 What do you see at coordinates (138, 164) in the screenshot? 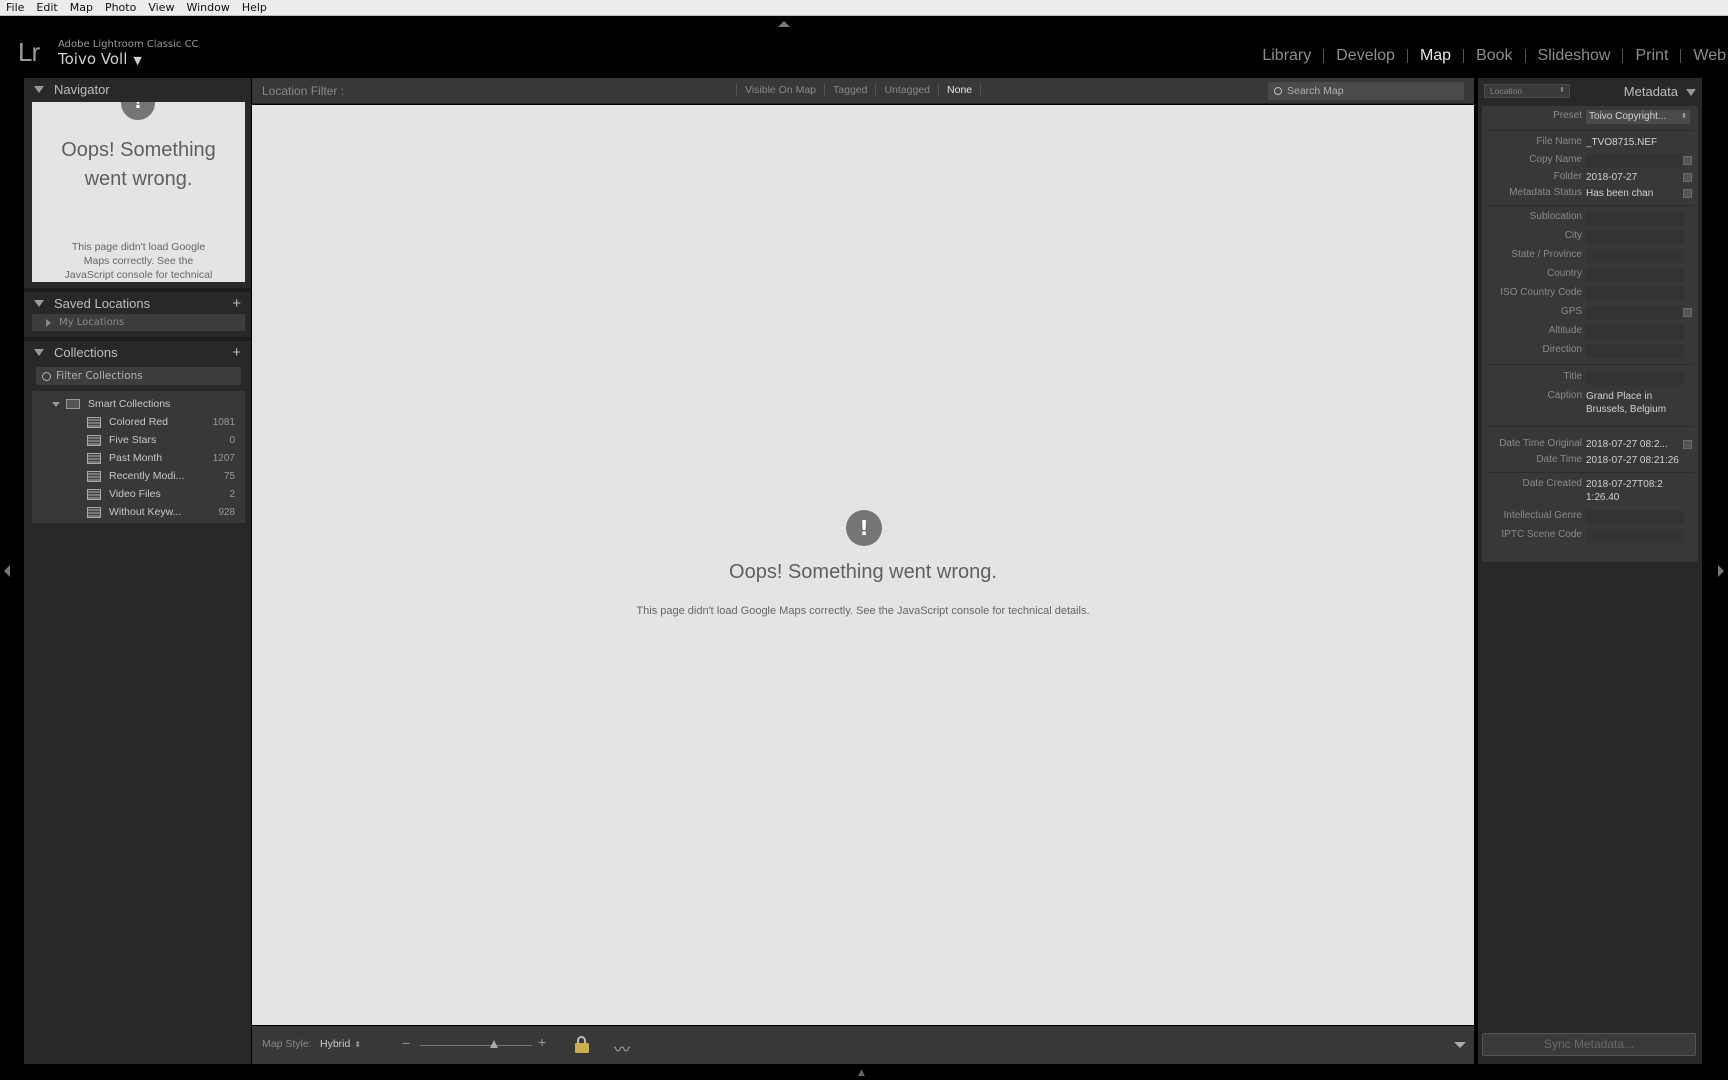
I see `navigator-error-title: Oops! Something went wrong.` at bounding box center [138, 164].